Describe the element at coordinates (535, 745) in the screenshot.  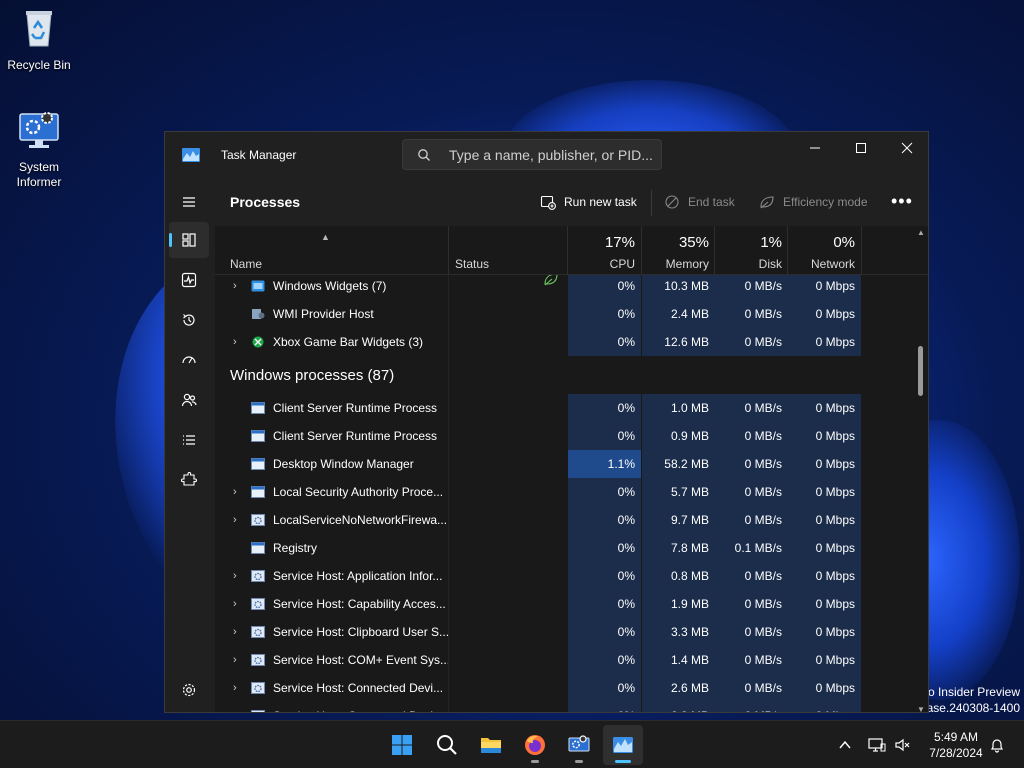
I see `taskbar-firefox` at that location.